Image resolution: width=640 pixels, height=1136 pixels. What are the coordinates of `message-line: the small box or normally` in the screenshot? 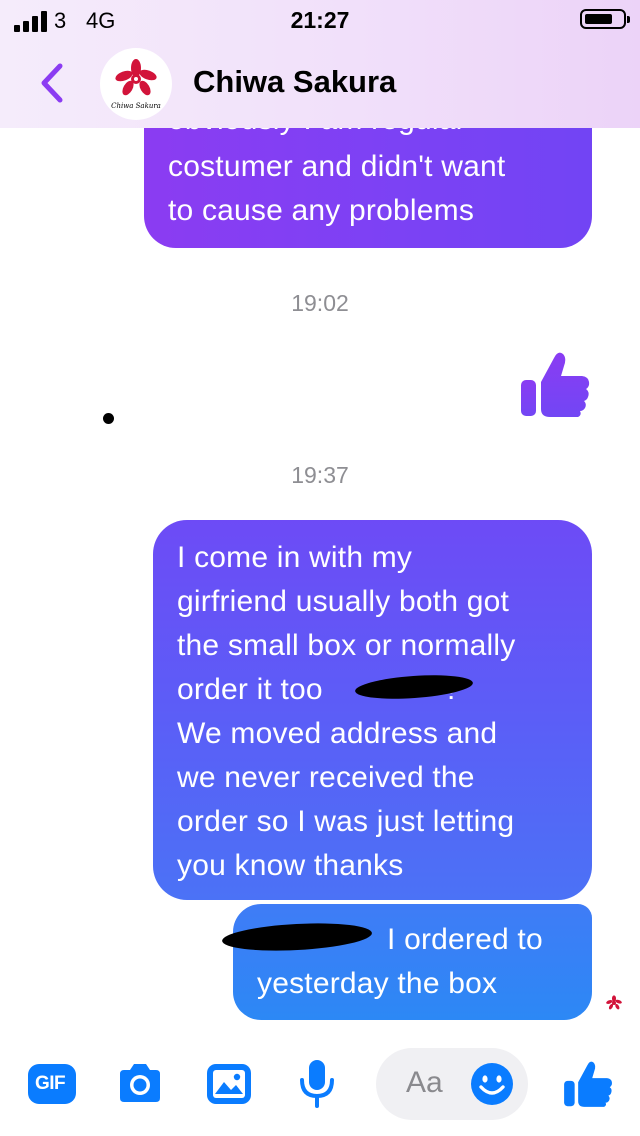 It's located at (346, 645).